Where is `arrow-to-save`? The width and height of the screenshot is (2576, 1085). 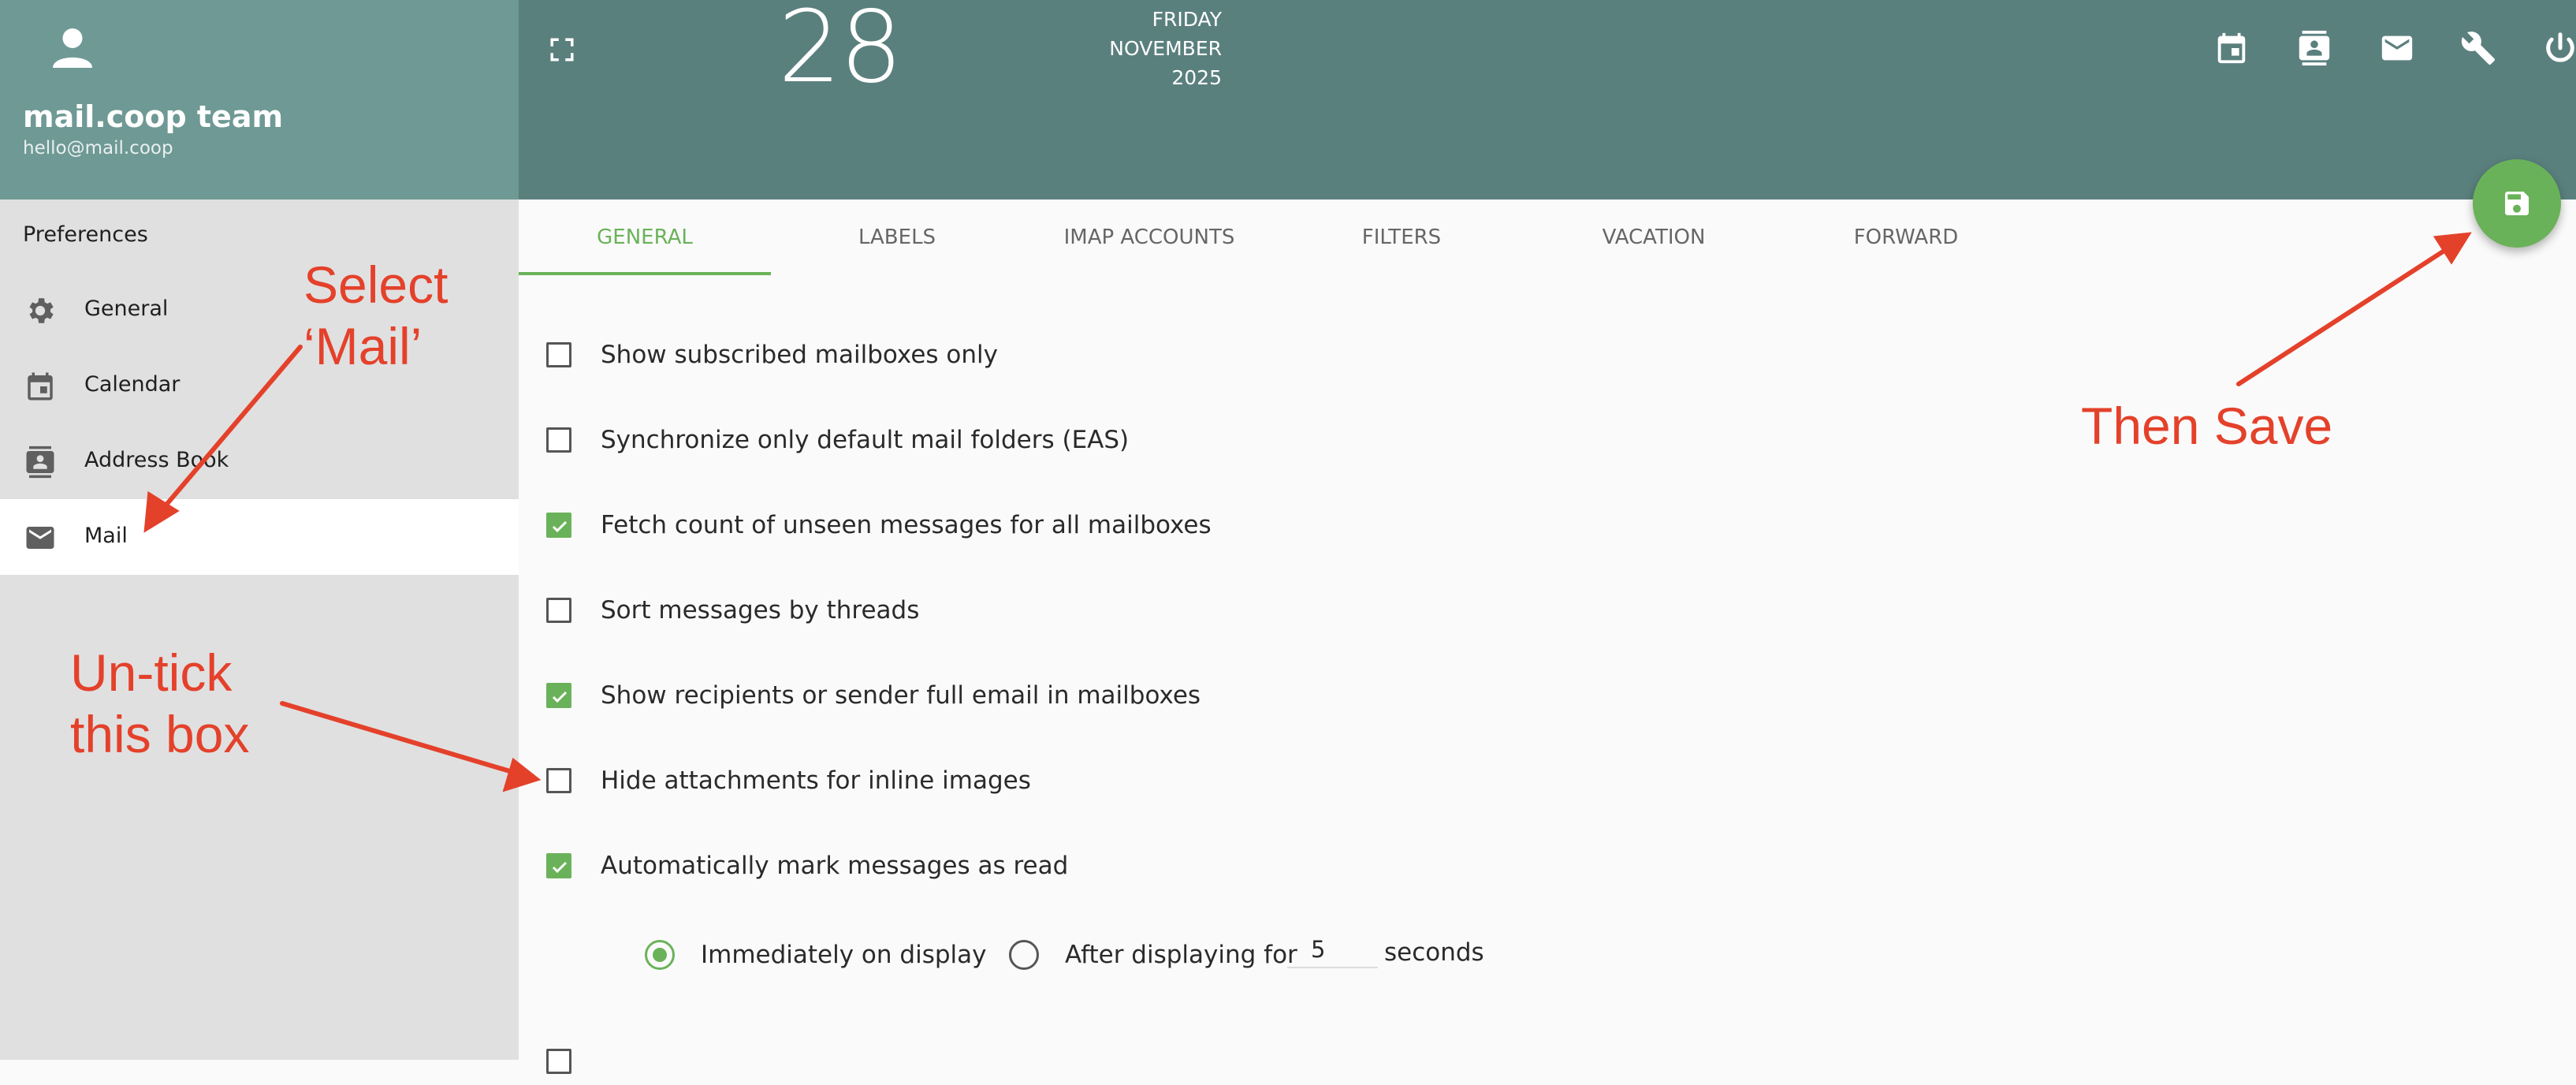
arrow-to-save is located at coordinates (2345, 315).